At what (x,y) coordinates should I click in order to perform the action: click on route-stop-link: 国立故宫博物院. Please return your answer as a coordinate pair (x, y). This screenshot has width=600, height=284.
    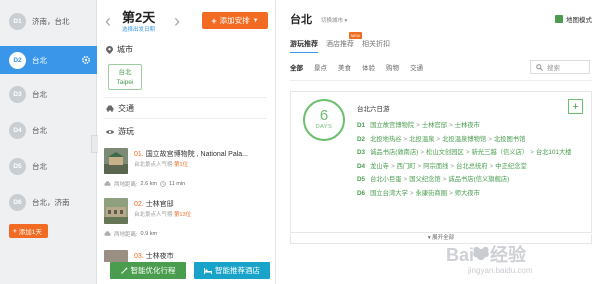
    Looking at the image, I should click on (392, 125).